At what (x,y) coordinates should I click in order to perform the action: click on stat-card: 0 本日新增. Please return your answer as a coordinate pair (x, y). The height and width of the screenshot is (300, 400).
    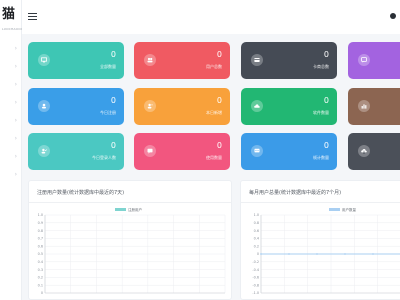
    Looking at the image, I should click on (182, 106).